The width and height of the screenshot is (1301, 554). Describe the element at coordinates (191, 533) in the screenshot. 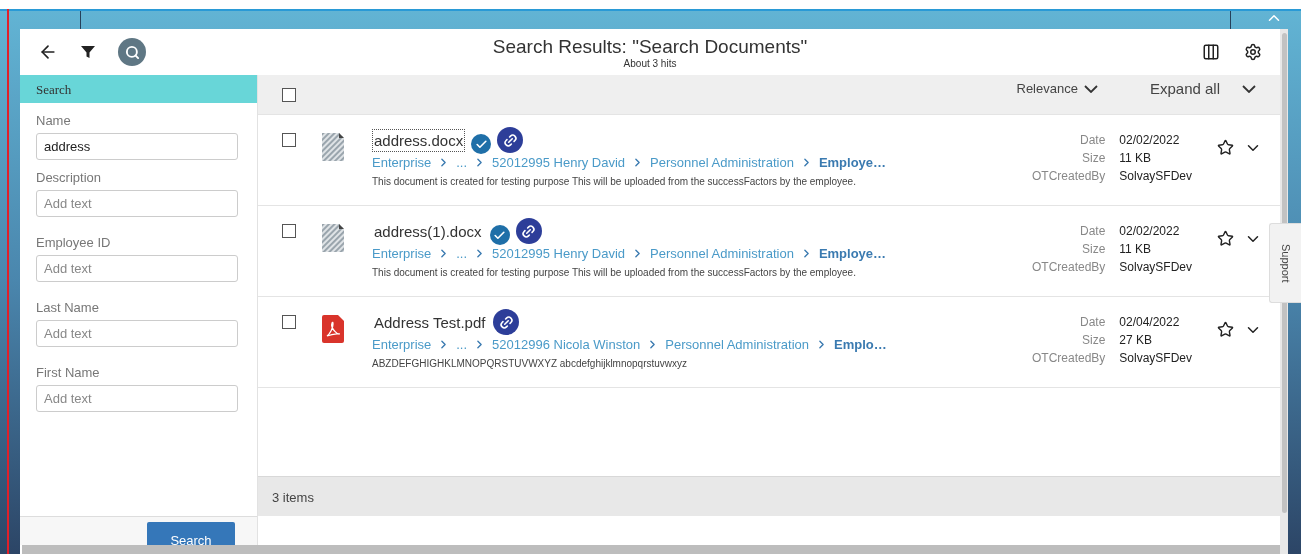

I see `search-submit-button: Search` at that location.